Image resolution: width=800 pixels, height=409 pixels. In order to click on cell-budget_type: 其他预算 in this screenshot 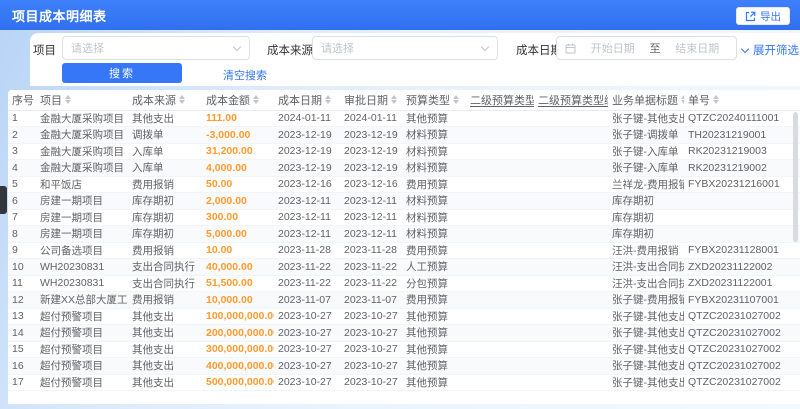, I will do `click(434, 349)`.